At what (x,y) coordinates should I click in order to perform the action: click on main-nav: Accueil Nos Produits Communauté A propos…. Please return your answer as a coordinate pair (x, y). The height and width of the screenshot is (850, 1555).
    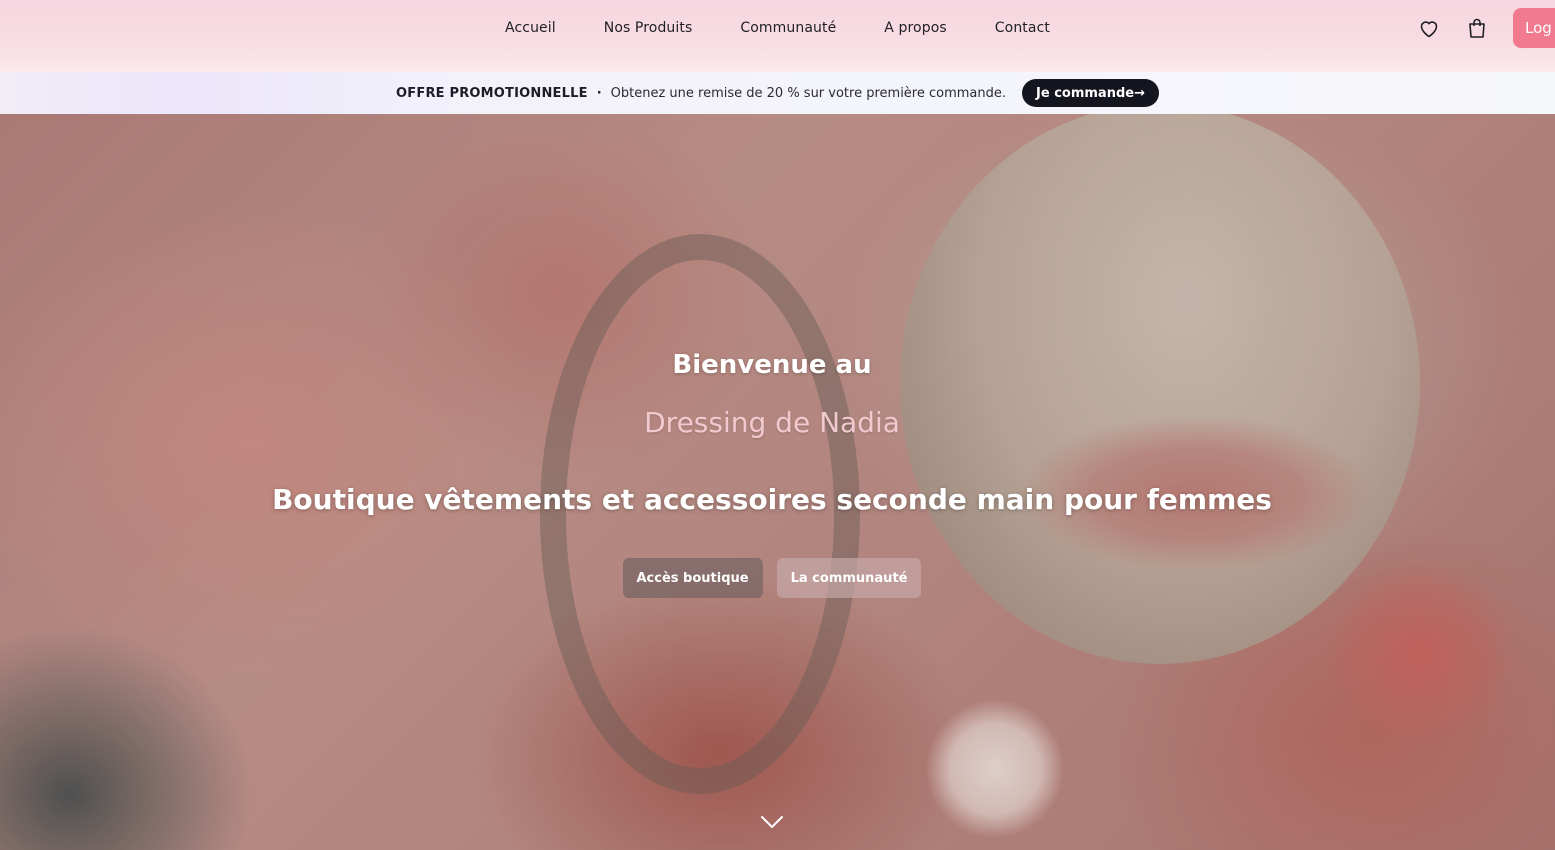
    Looking at the image, I should click on (777, 28).